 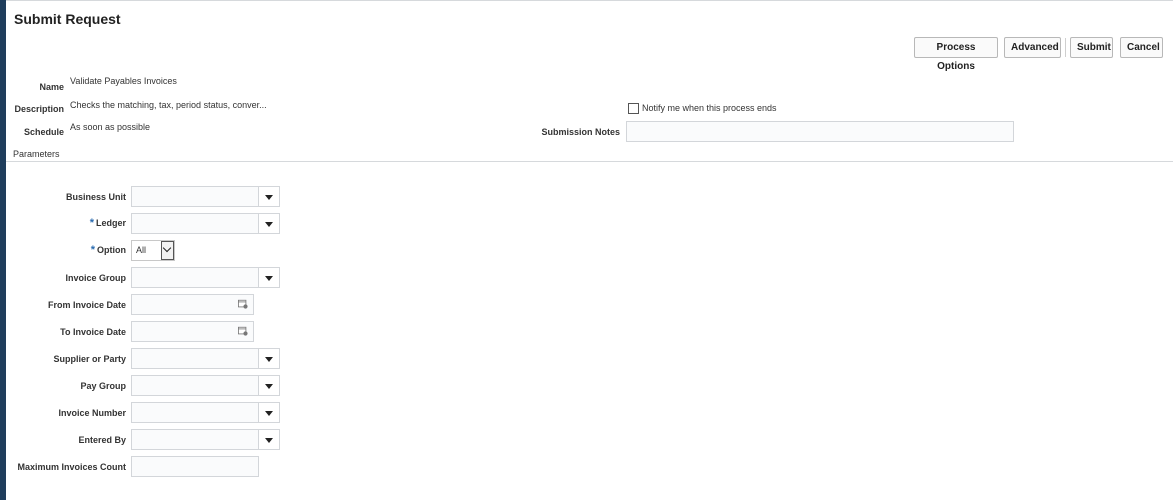 I want to click on option-select: All, so click(x=153, y=250).